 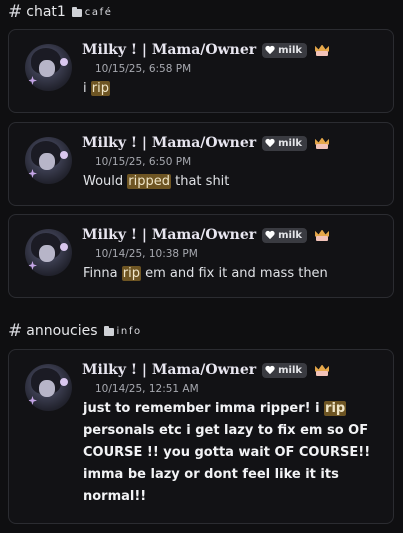 I want to click on message-text: em and fix it and mass then, so click(x=234, y=273).